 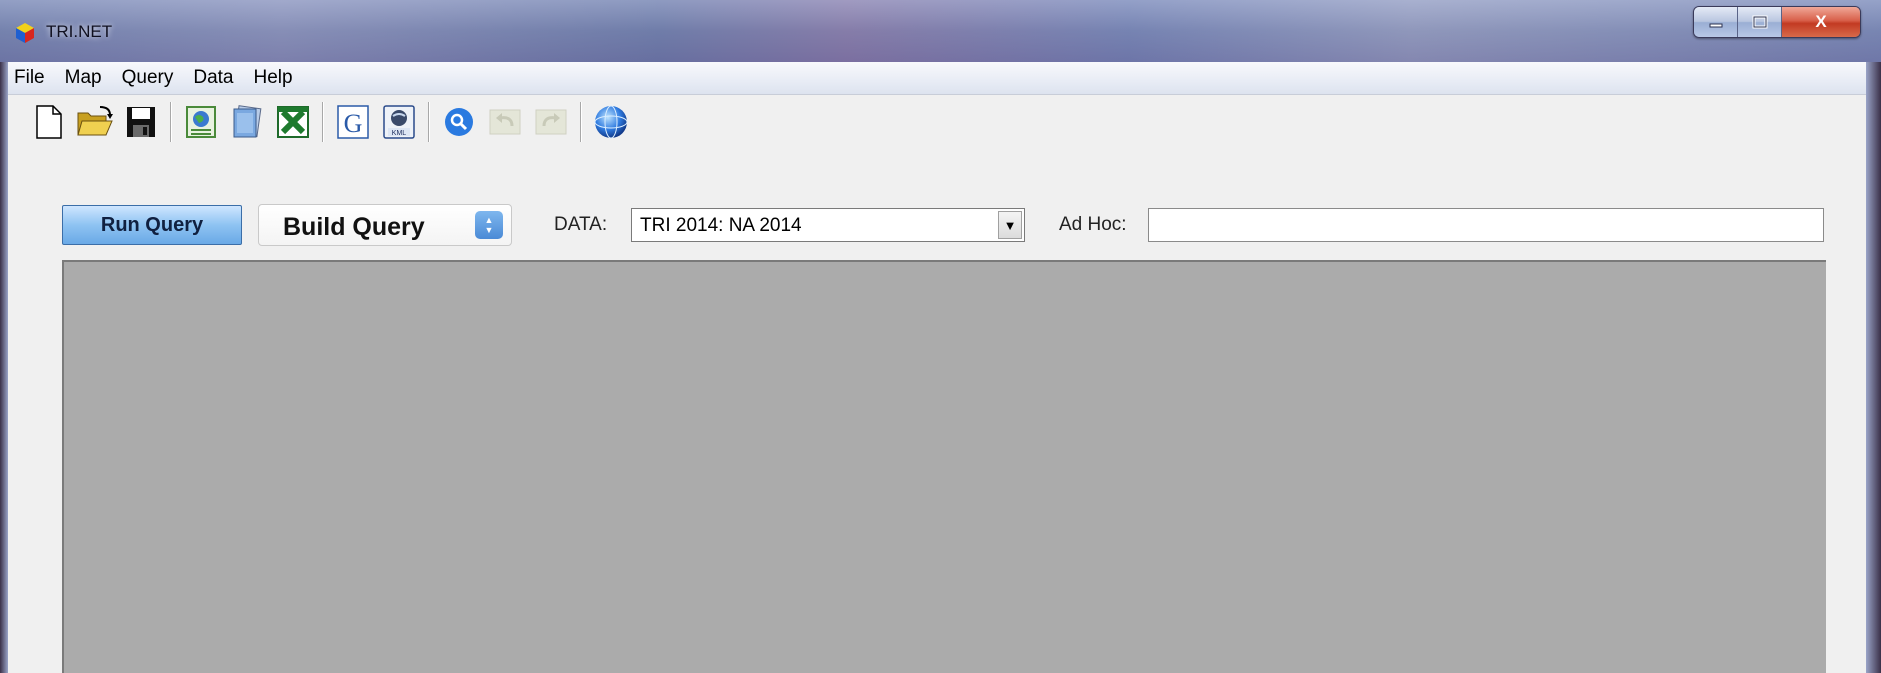 What do you see at coordinates (1873, 367) in the screenshot?
I see `window-frame-right` at bounding box center [1873, 367].